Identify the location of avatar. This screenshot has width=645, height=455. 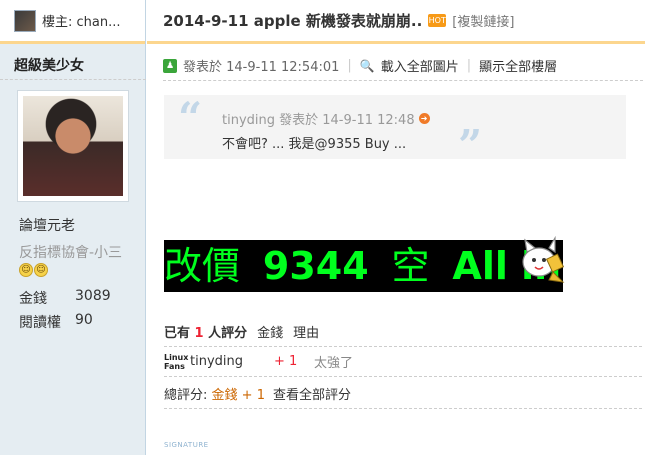
(73, 146).